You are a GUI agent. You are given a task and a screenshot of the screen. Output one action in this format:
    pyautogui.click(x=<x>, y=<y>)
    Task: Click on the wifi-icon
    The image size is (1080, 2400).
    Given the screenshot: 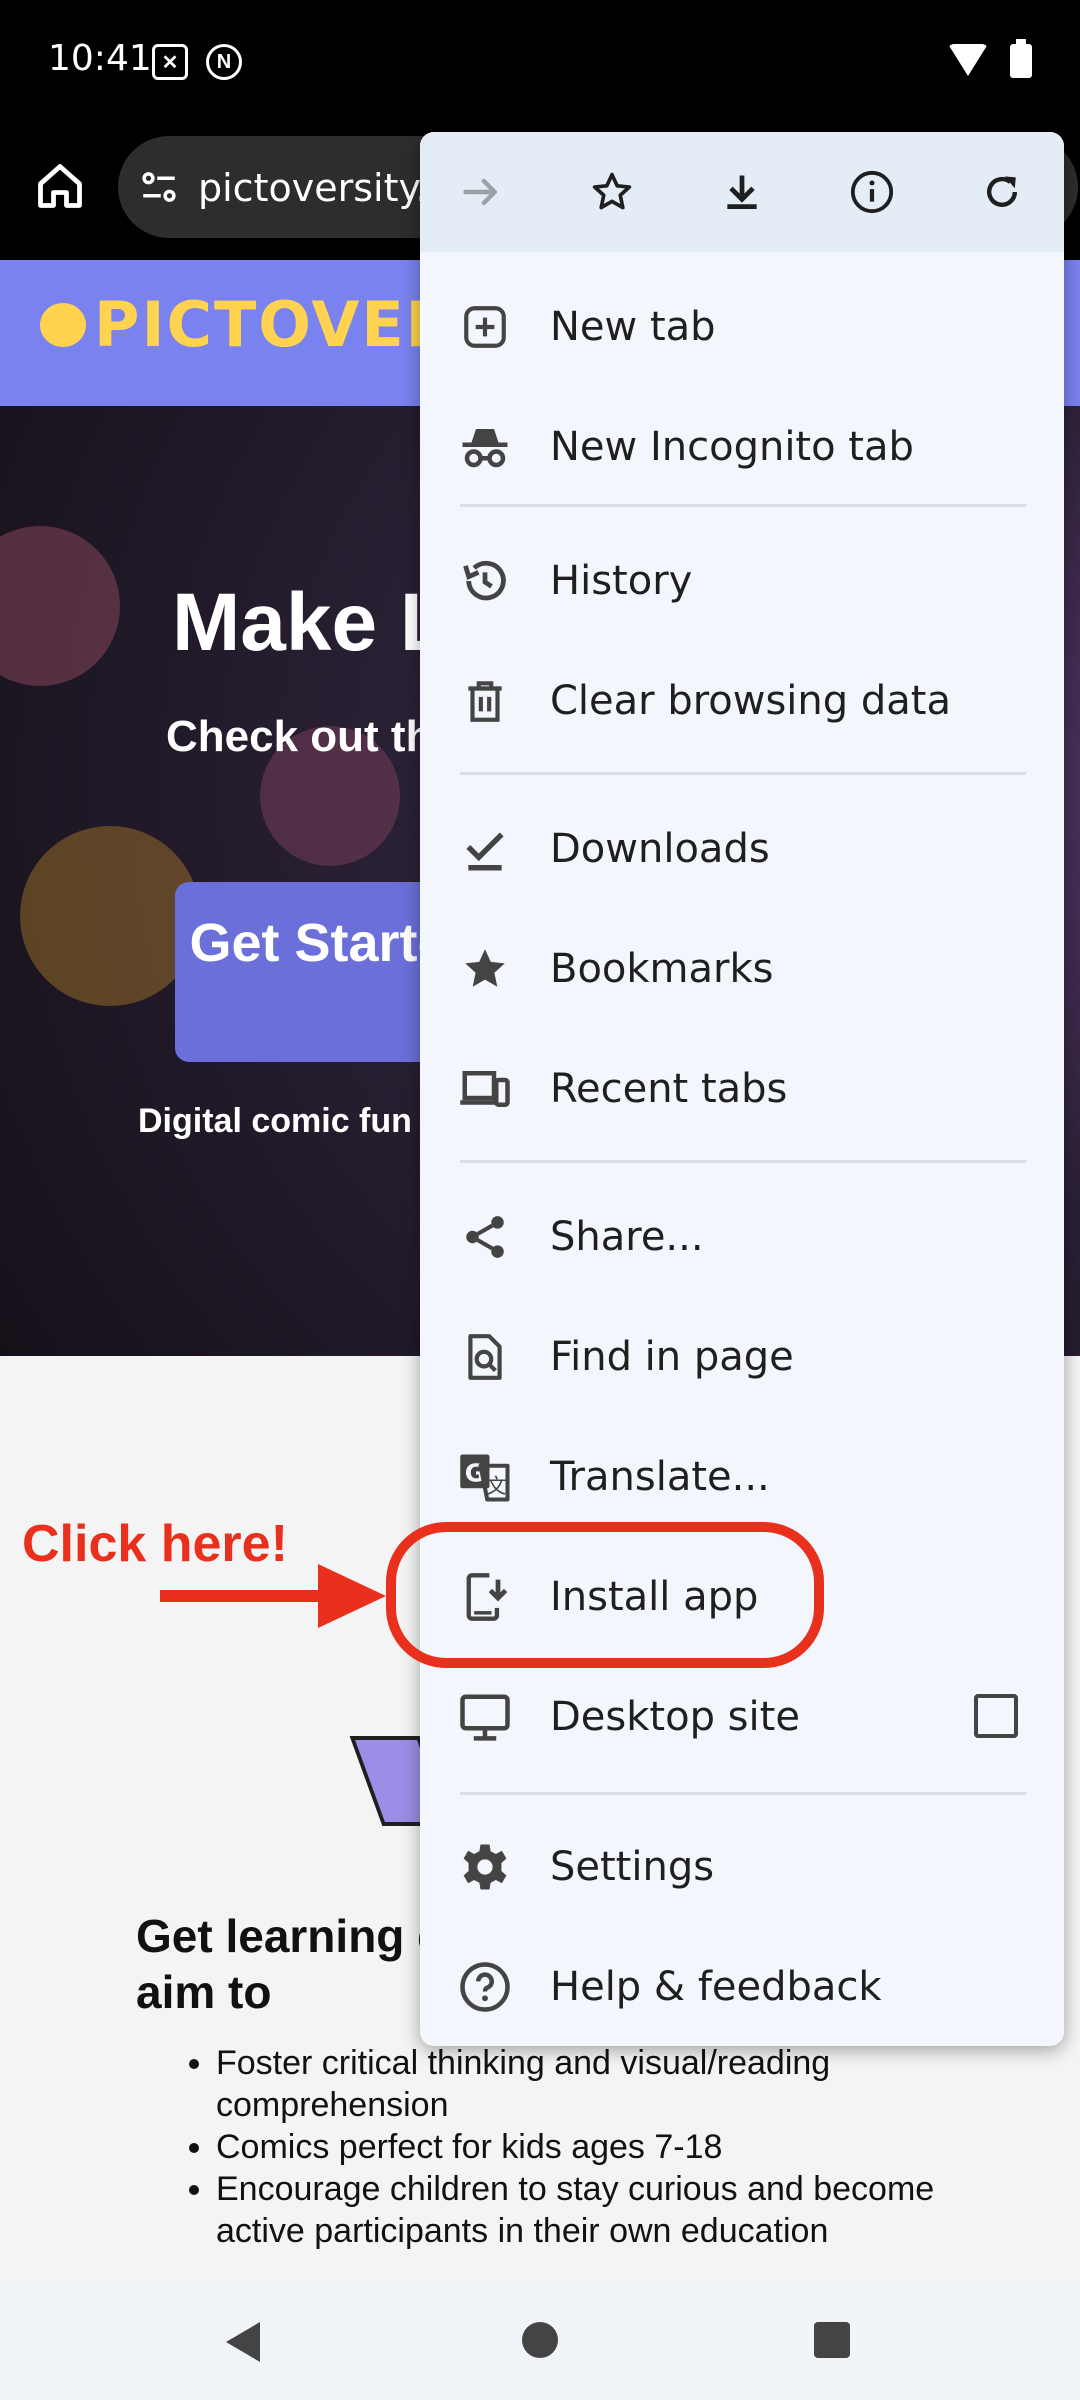 What is the action you would take?
    pyautogui.click(x=968, y=60)
    